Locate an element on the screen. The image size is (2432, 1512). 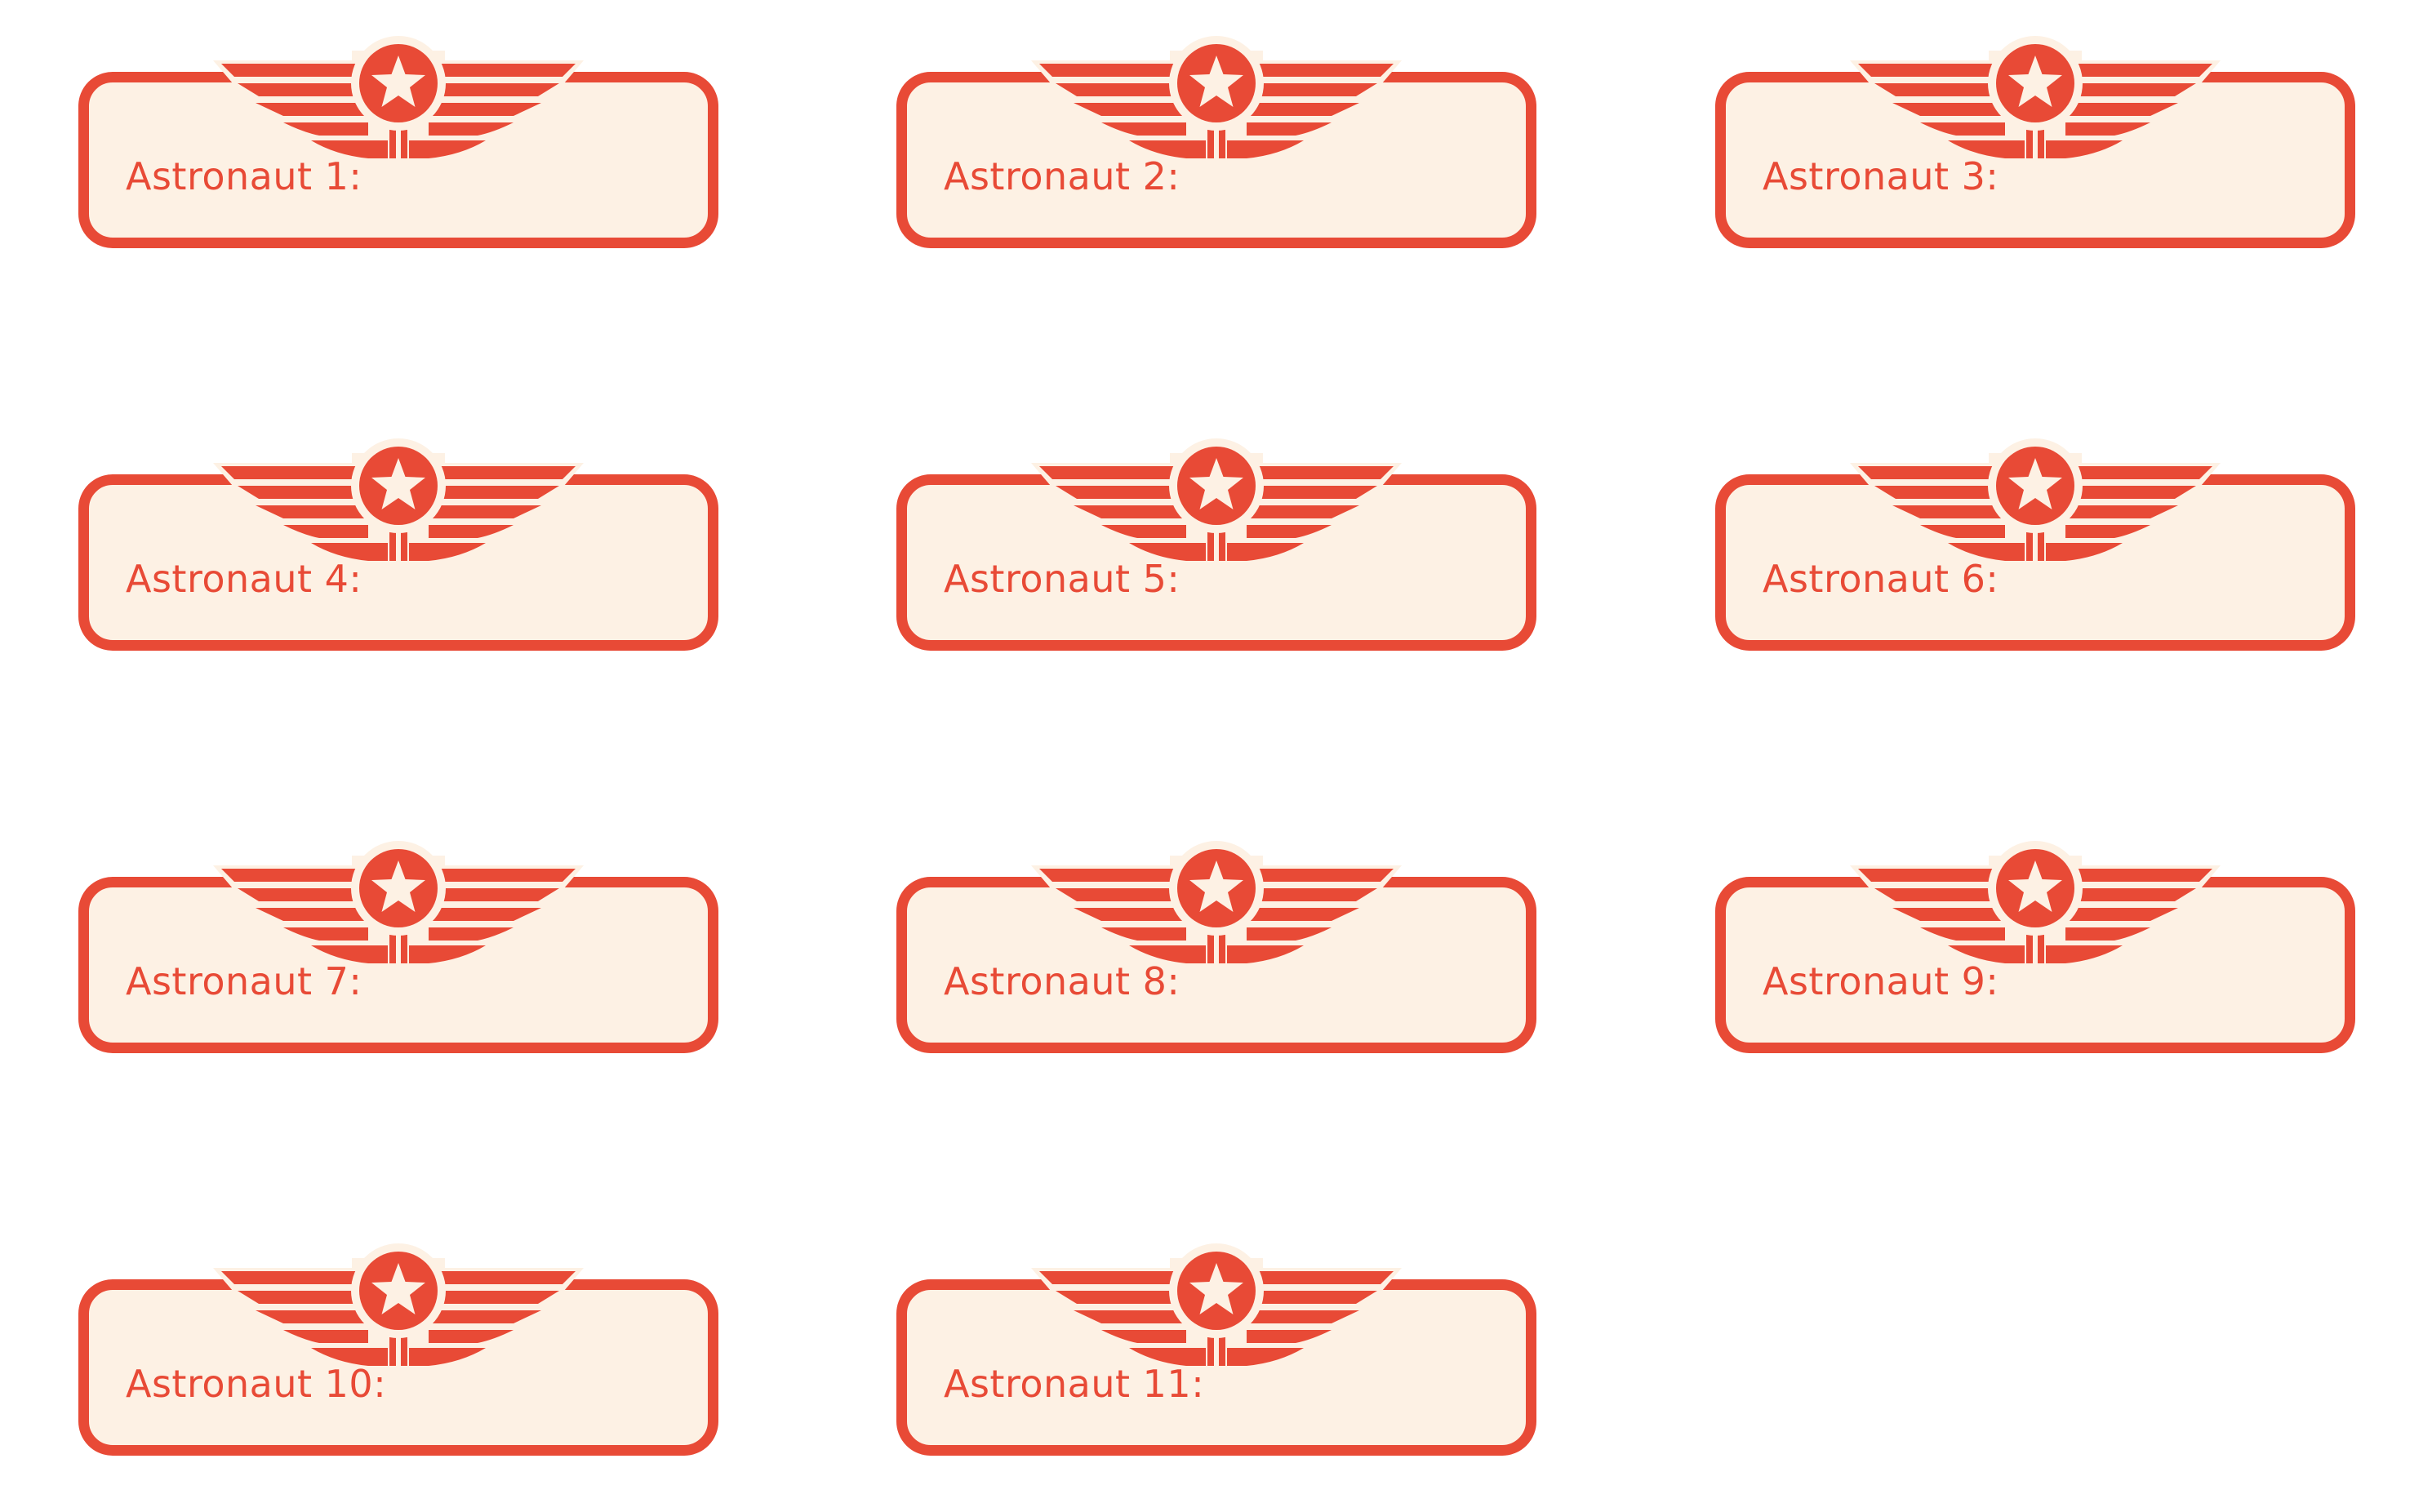
astronaut-badge: Astronaut 9: is located at coordinates (2035, 947).